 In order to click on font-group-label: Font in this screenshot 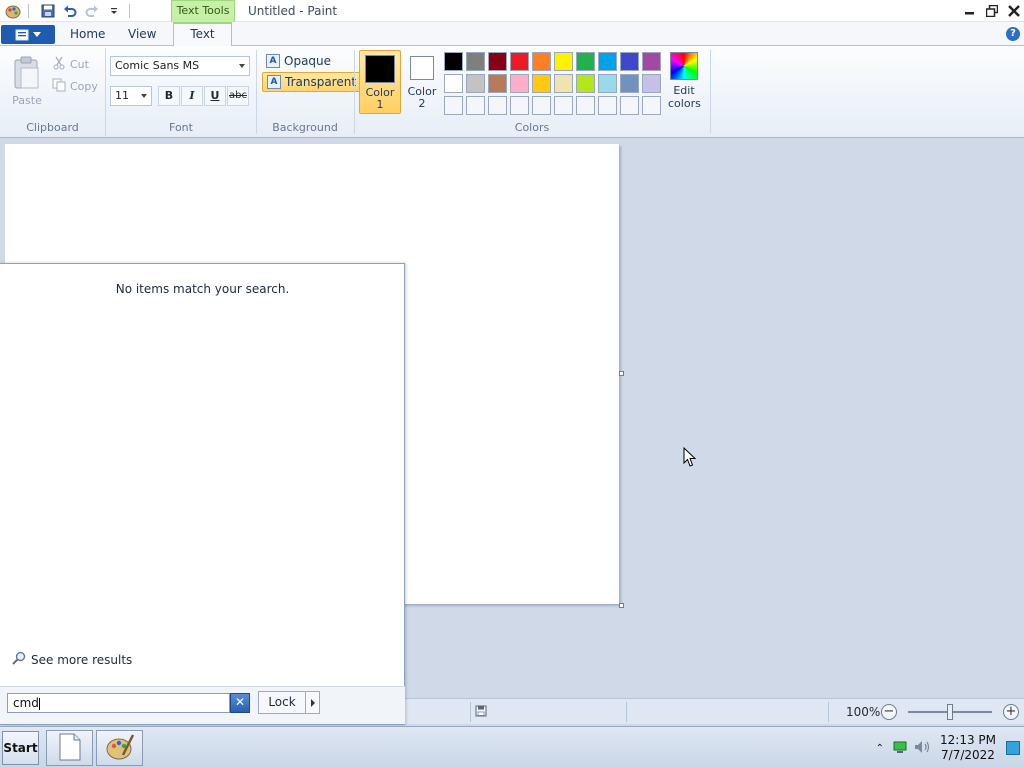, I will do `click(181, 127)`.